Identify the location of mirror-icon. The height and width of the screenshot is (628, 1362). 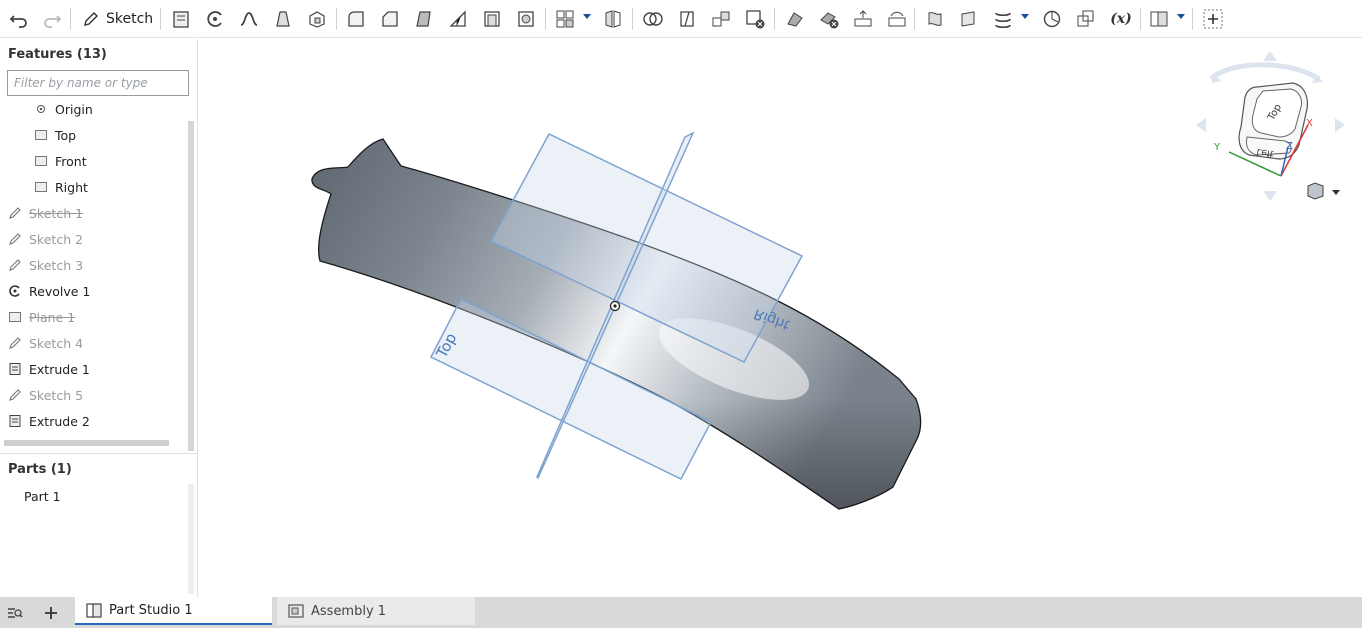
(613, 19).